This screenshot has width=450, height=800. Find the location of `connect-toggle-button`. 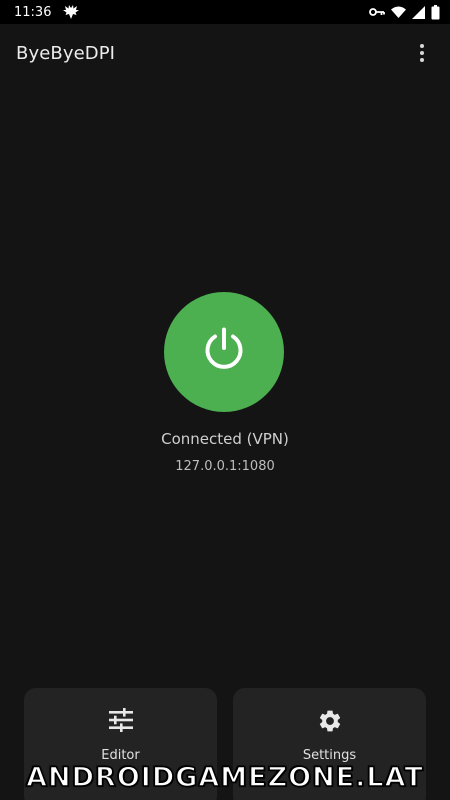

connect-toggle-button is located at coordinates (224, 352).